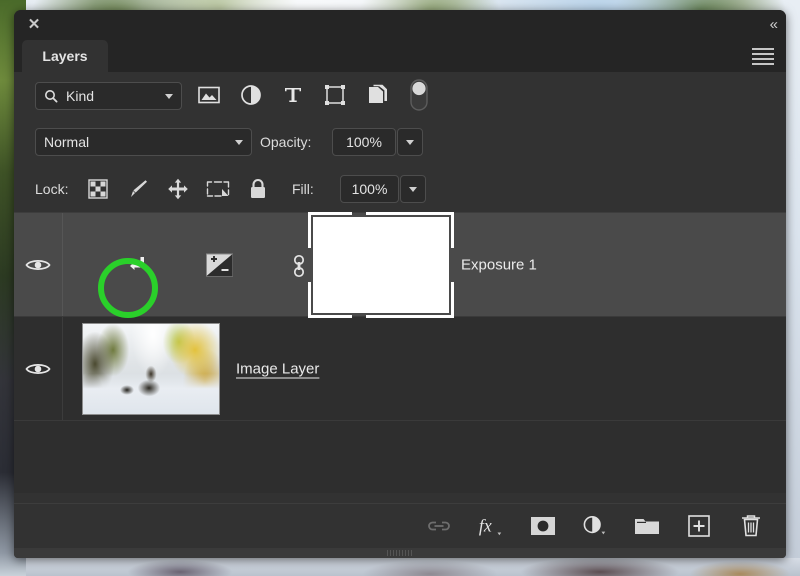  Describe the element at coordinates (439, 526) in the screenshot. I see `link-layers-icon` at that location.